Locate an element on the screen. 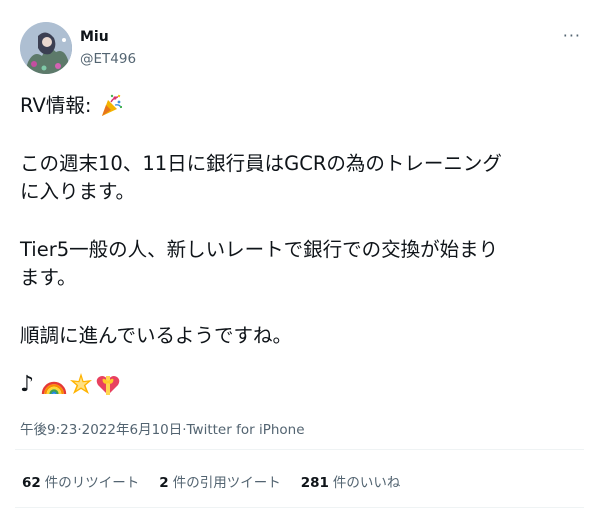 Image resolution: width=599 pixels, height=510 pixels. likes-stat: 281 件のいいね is located at coordinates (351, 481).